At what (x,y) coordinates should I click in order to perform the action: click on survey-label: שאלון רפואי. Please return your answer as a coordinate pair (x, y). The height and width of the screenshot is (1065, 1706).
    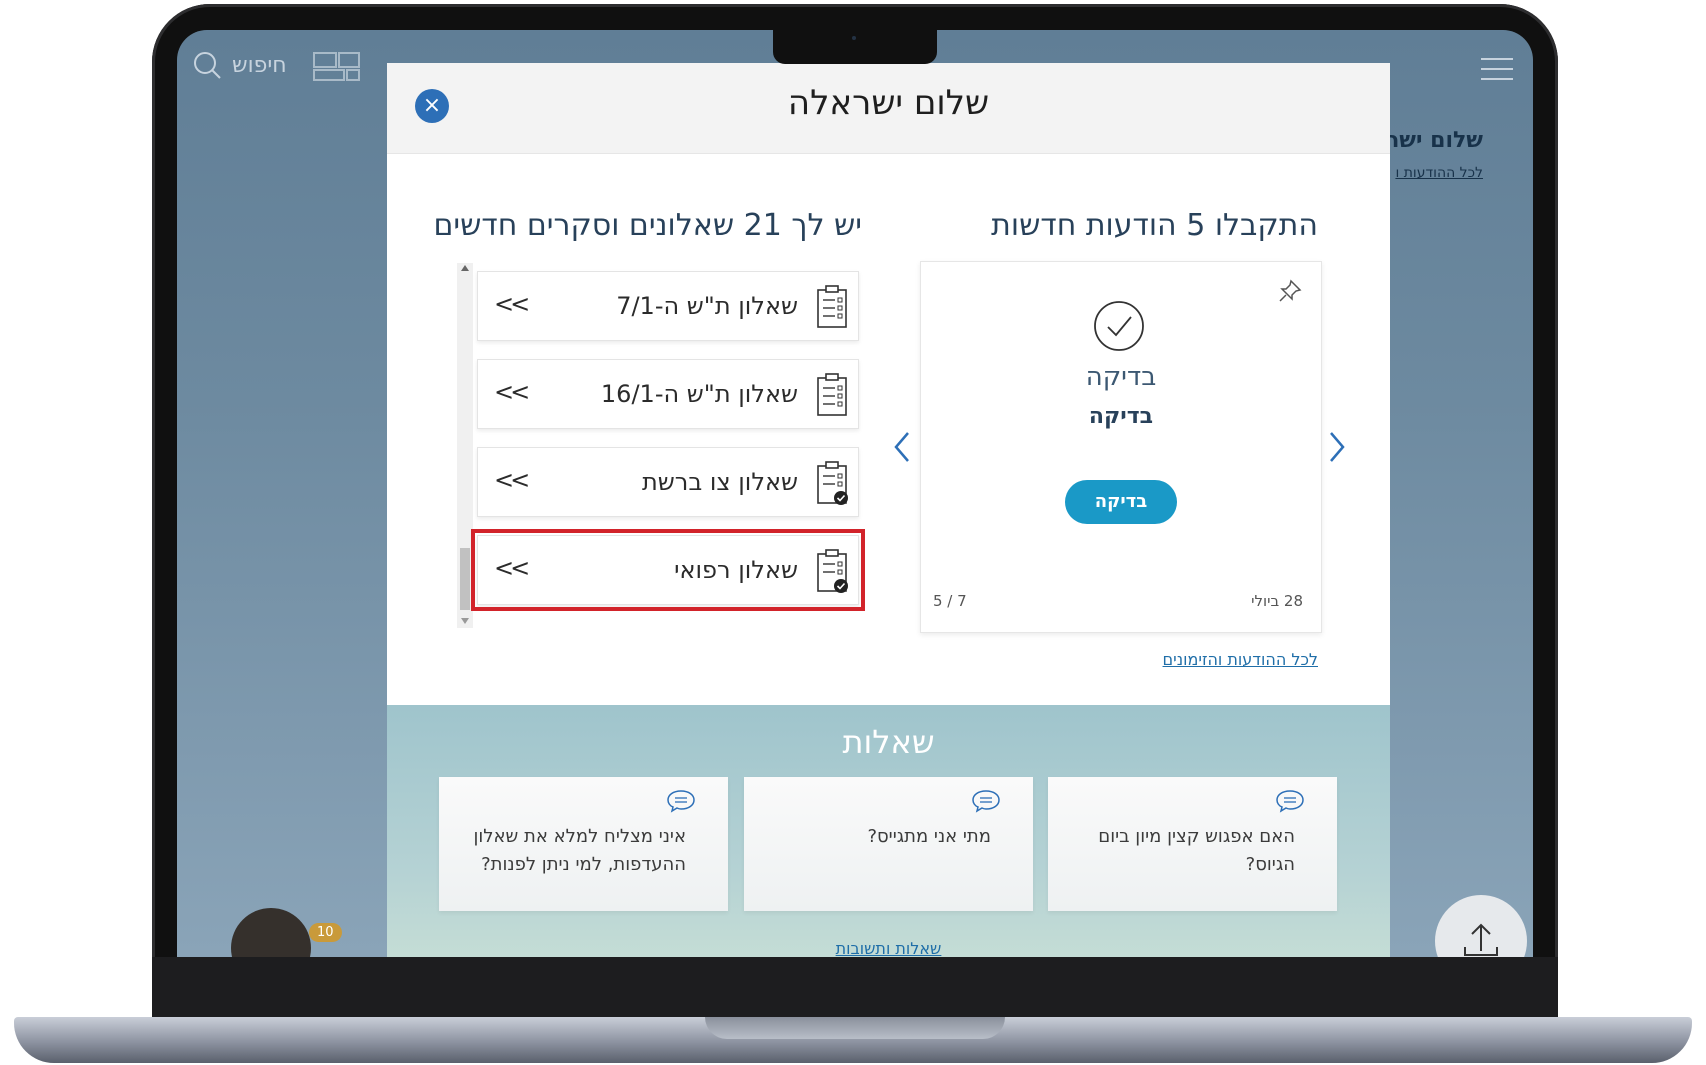
    Looking at the image, I should click on (736, 570).